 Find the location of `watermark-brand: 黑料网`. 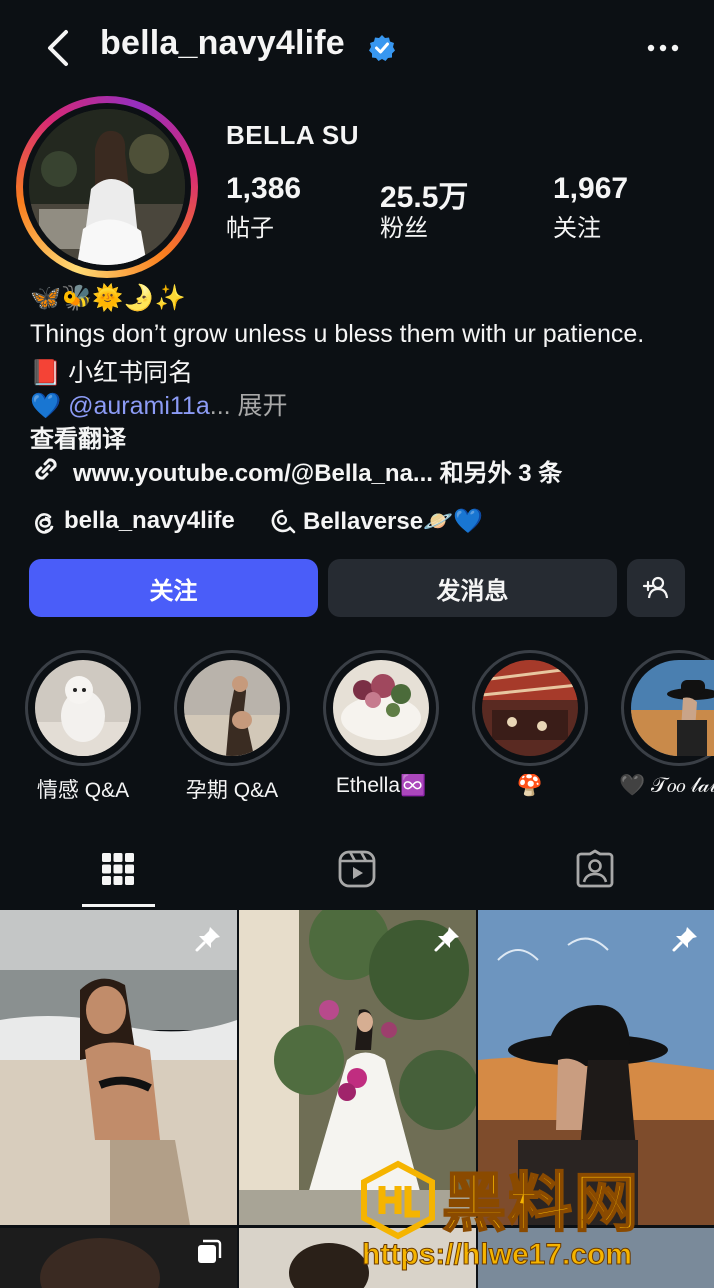

watermark-brand: 黑料网 is located at coordinates (540, 1203).